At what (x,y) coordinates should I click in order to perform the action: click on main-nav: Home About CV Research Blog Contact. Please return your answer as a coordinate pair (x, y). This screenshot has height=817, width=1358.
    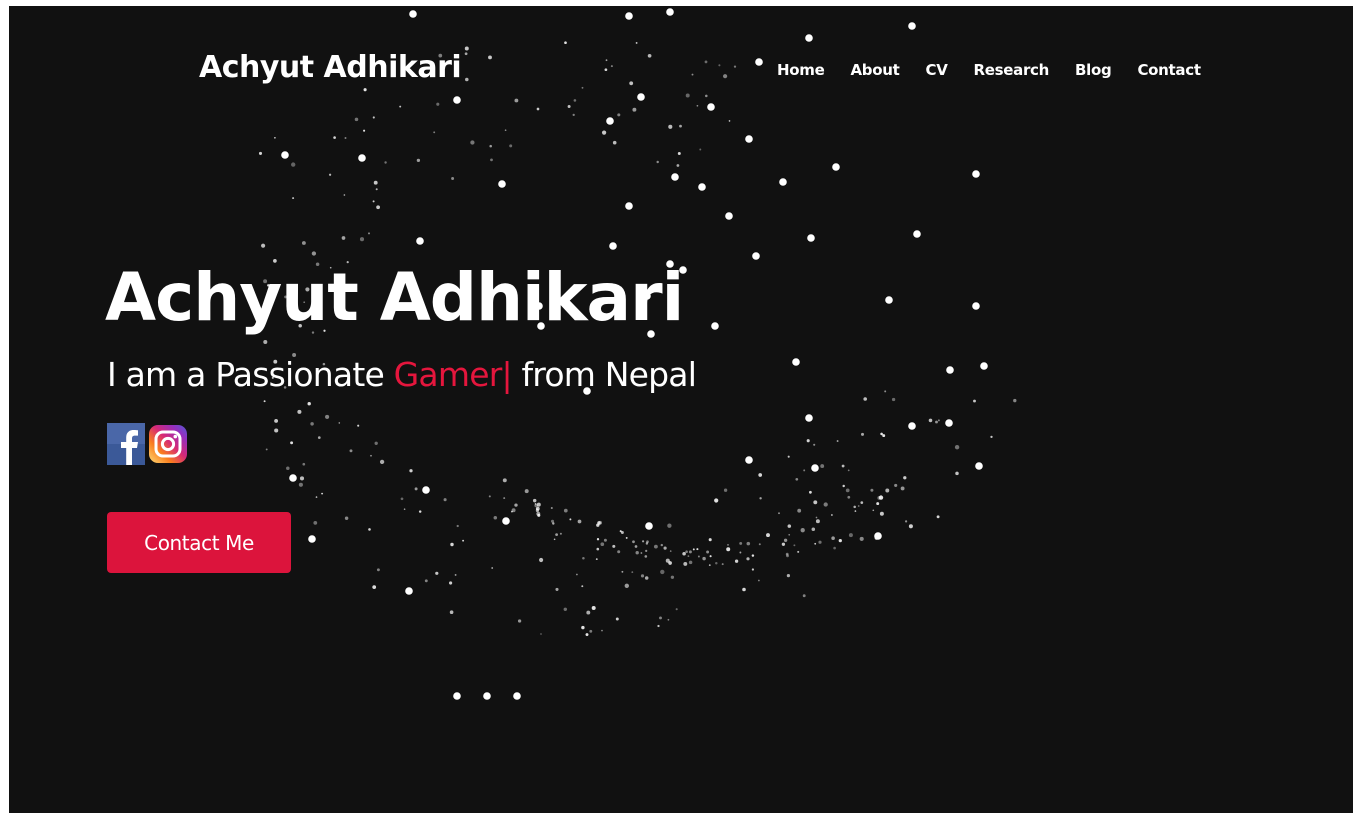
    Looking at the image, I should click on (989, 70).